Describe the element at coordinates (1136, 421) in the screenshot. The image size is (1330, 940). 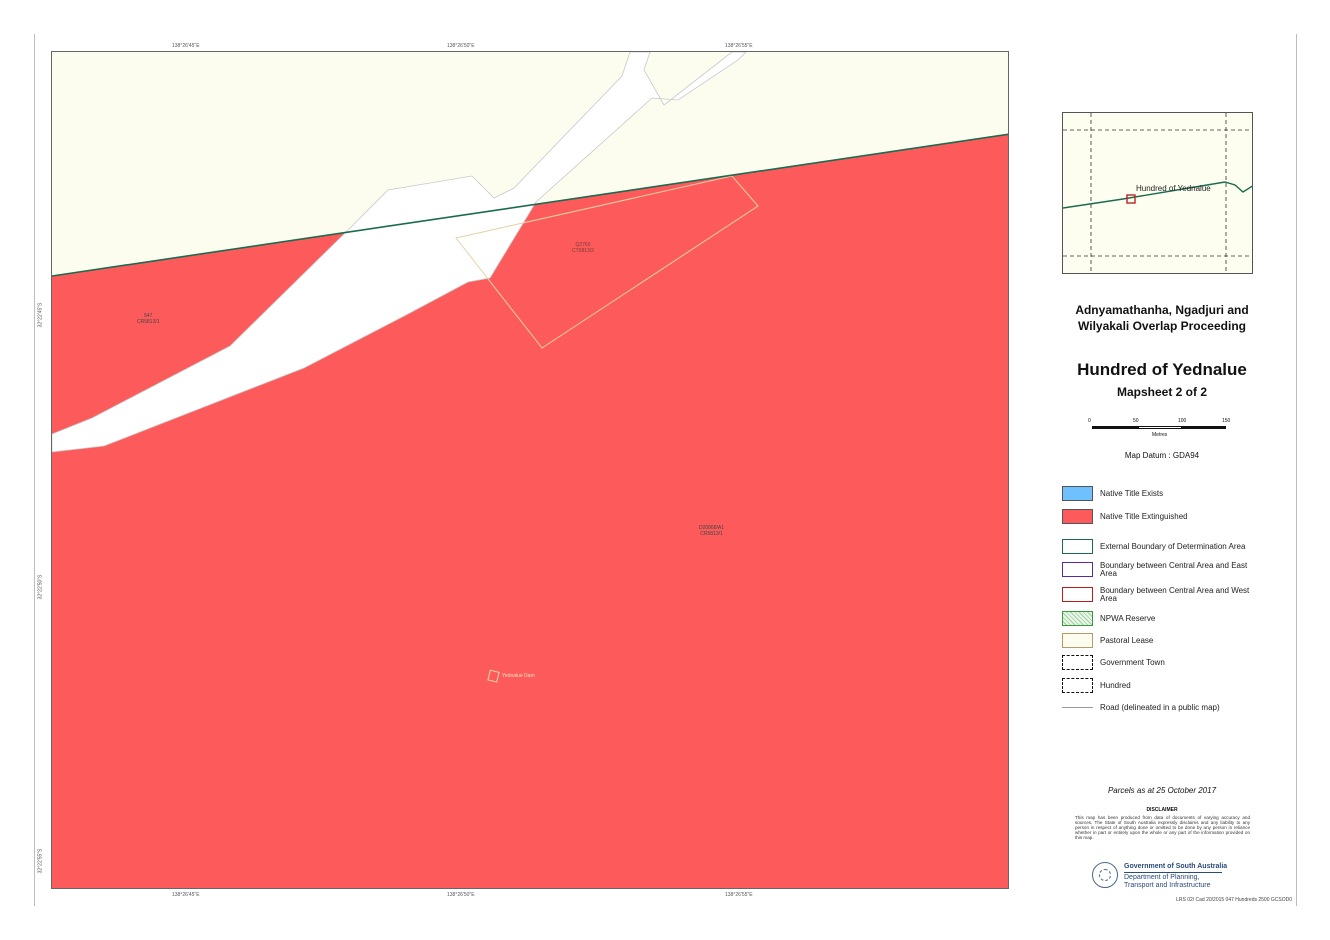
I see `scale-tick-50: 50` at that location.